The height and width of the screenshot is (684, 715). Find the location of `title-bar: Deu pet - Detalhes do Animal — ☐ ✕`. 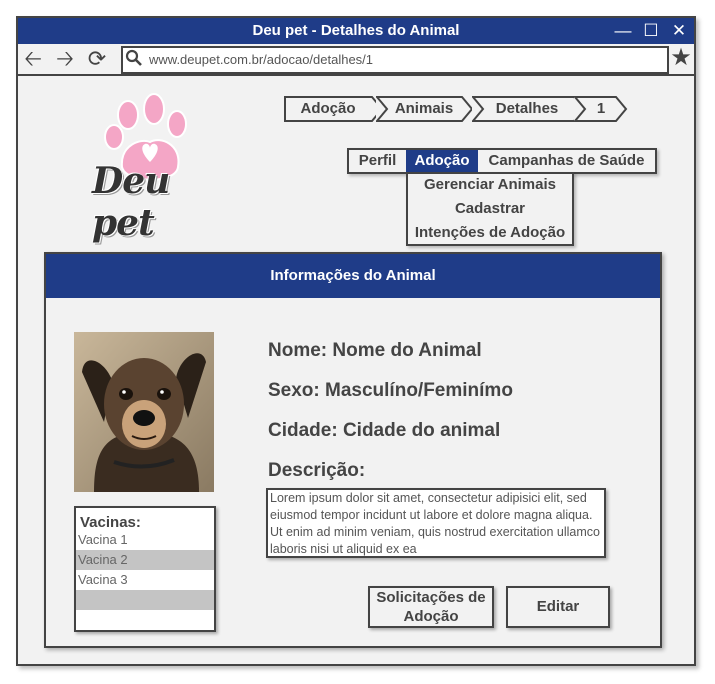

title-bar: Deu pet - Detalhes do Animal — ☐ ✕ is located at coordinates (356, 31).